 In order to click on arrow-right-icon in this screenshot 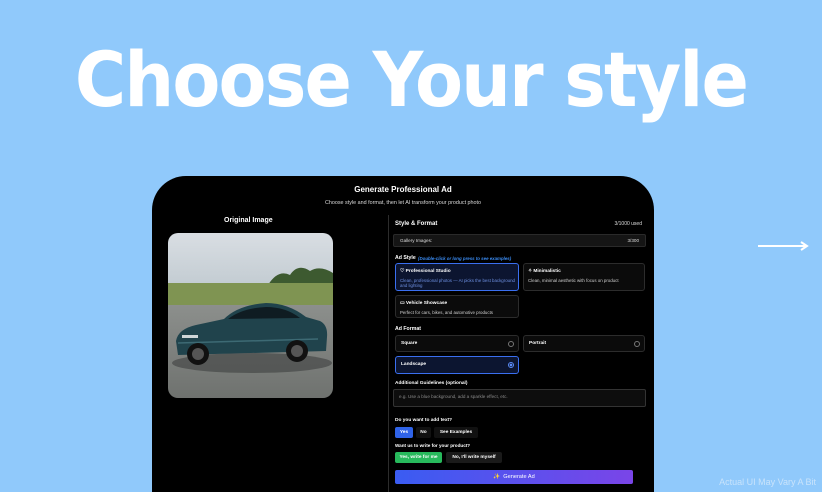, I will do `click(783, 246)`.